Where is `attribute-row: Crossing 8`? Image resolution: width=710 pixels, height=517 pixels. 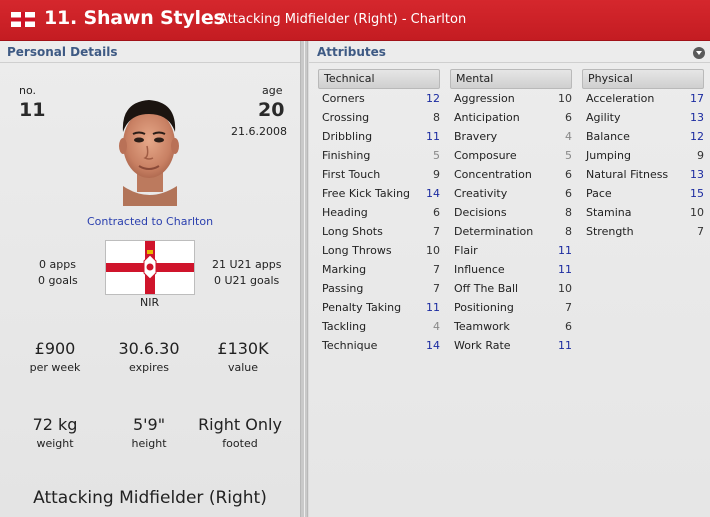
attribute-row: Crossing 8 is located at coordinates (379, 117).